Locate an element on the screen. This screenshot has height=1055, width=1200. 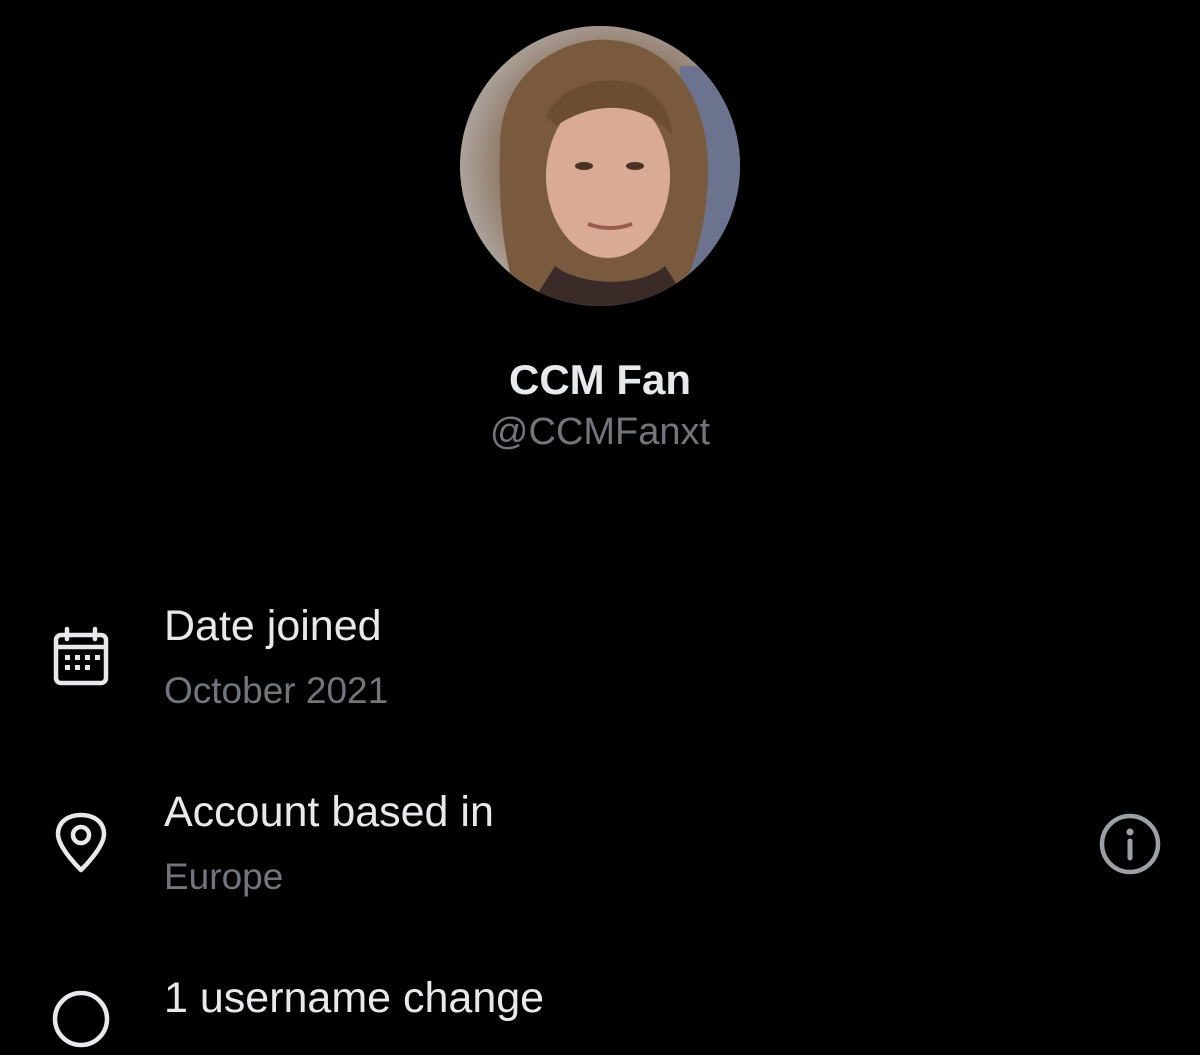
date-joined-label: Date joined is located at coordinates (273, 626).